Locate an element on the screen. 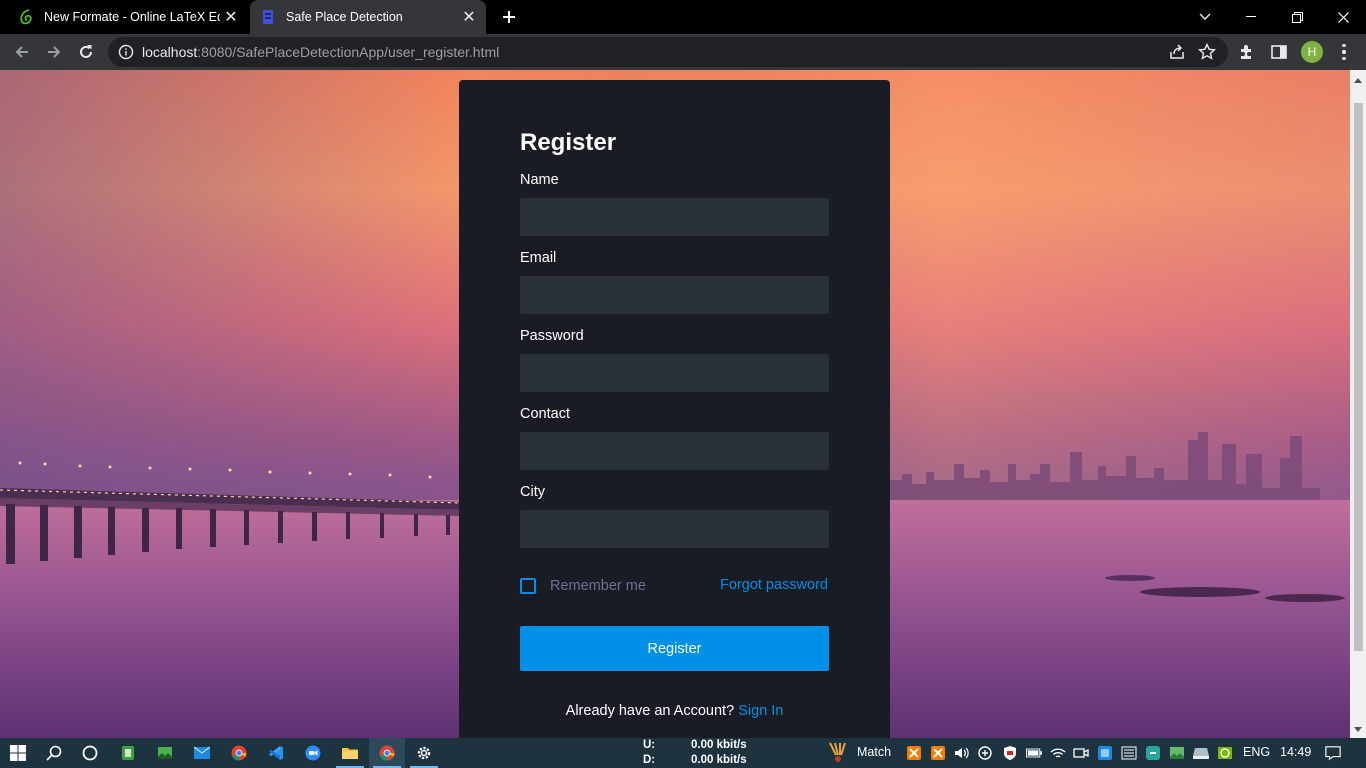 Image resolution: width=1366 pixels, height=768 pixels. tab-title: Safe Place Detection is located at coordinates (344, 17).